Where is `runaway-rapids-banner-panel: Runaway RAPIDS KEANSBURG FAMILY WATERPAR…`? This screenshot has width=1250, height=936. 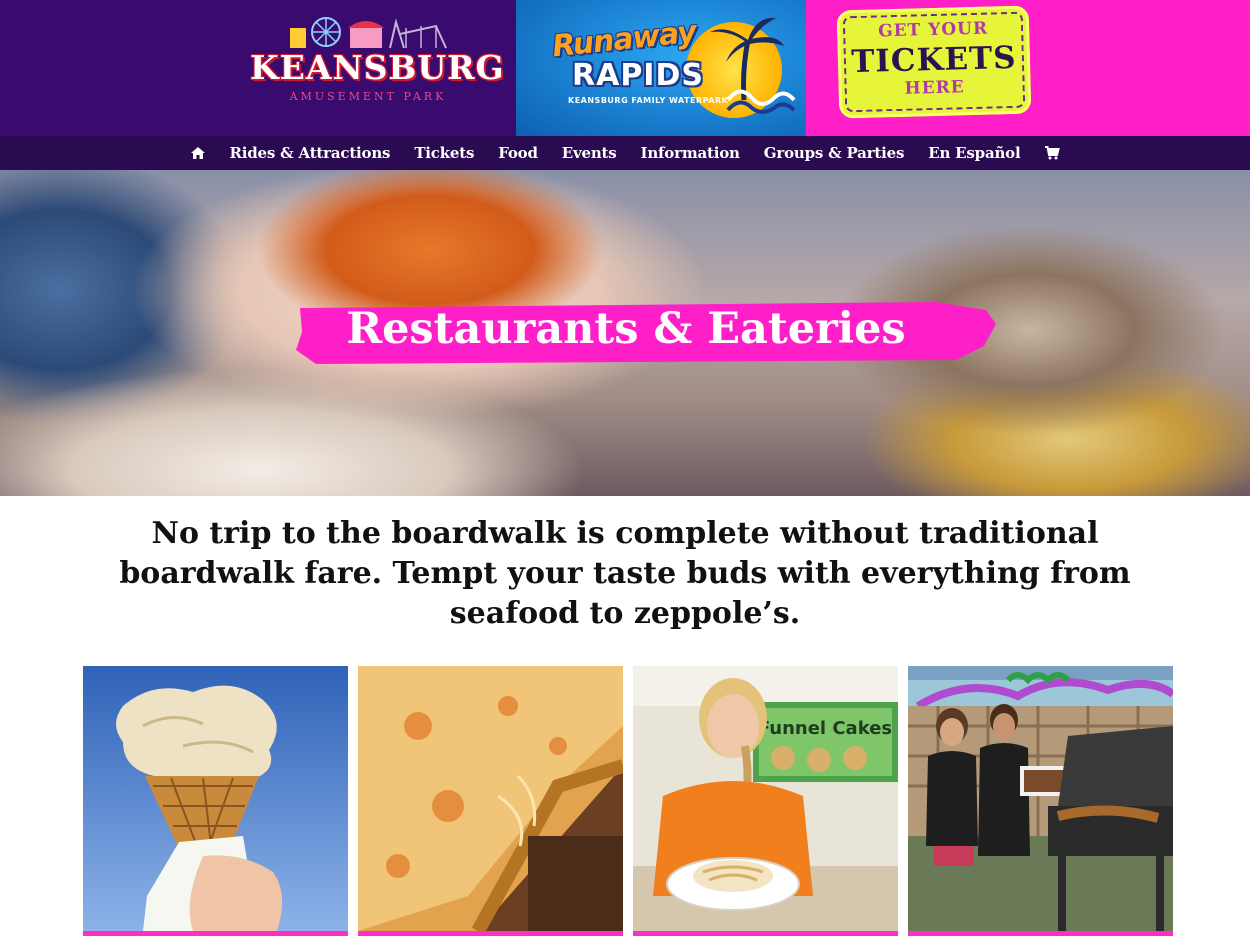
runaway-rapids-banner-panel: Runaway RAPIDS KEANSBURG FAMILY WATERPAR… is located at coordinates (661, 68).